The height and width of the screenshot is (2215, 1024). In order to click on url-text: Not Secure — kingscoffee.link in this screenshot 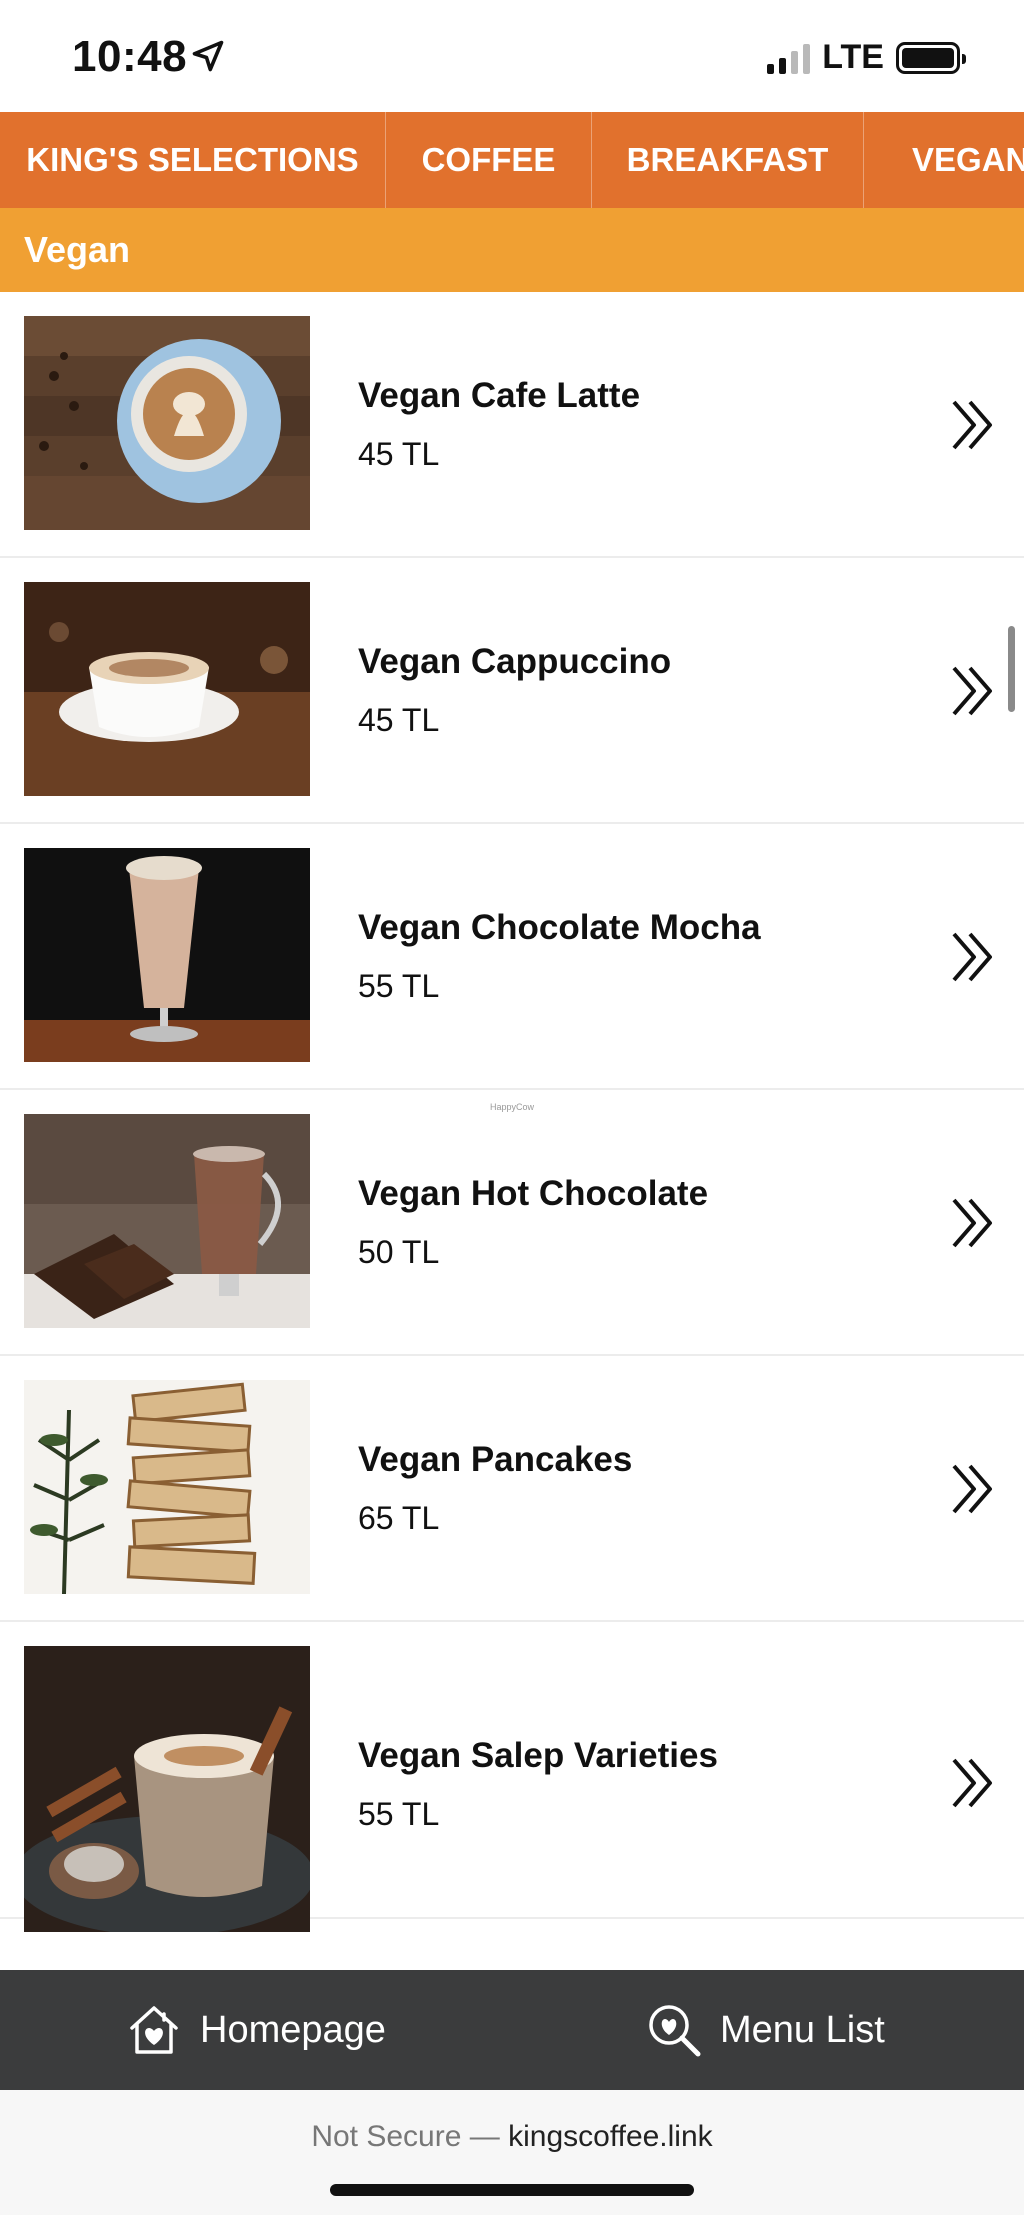, I will do `click(512, 2137)`.